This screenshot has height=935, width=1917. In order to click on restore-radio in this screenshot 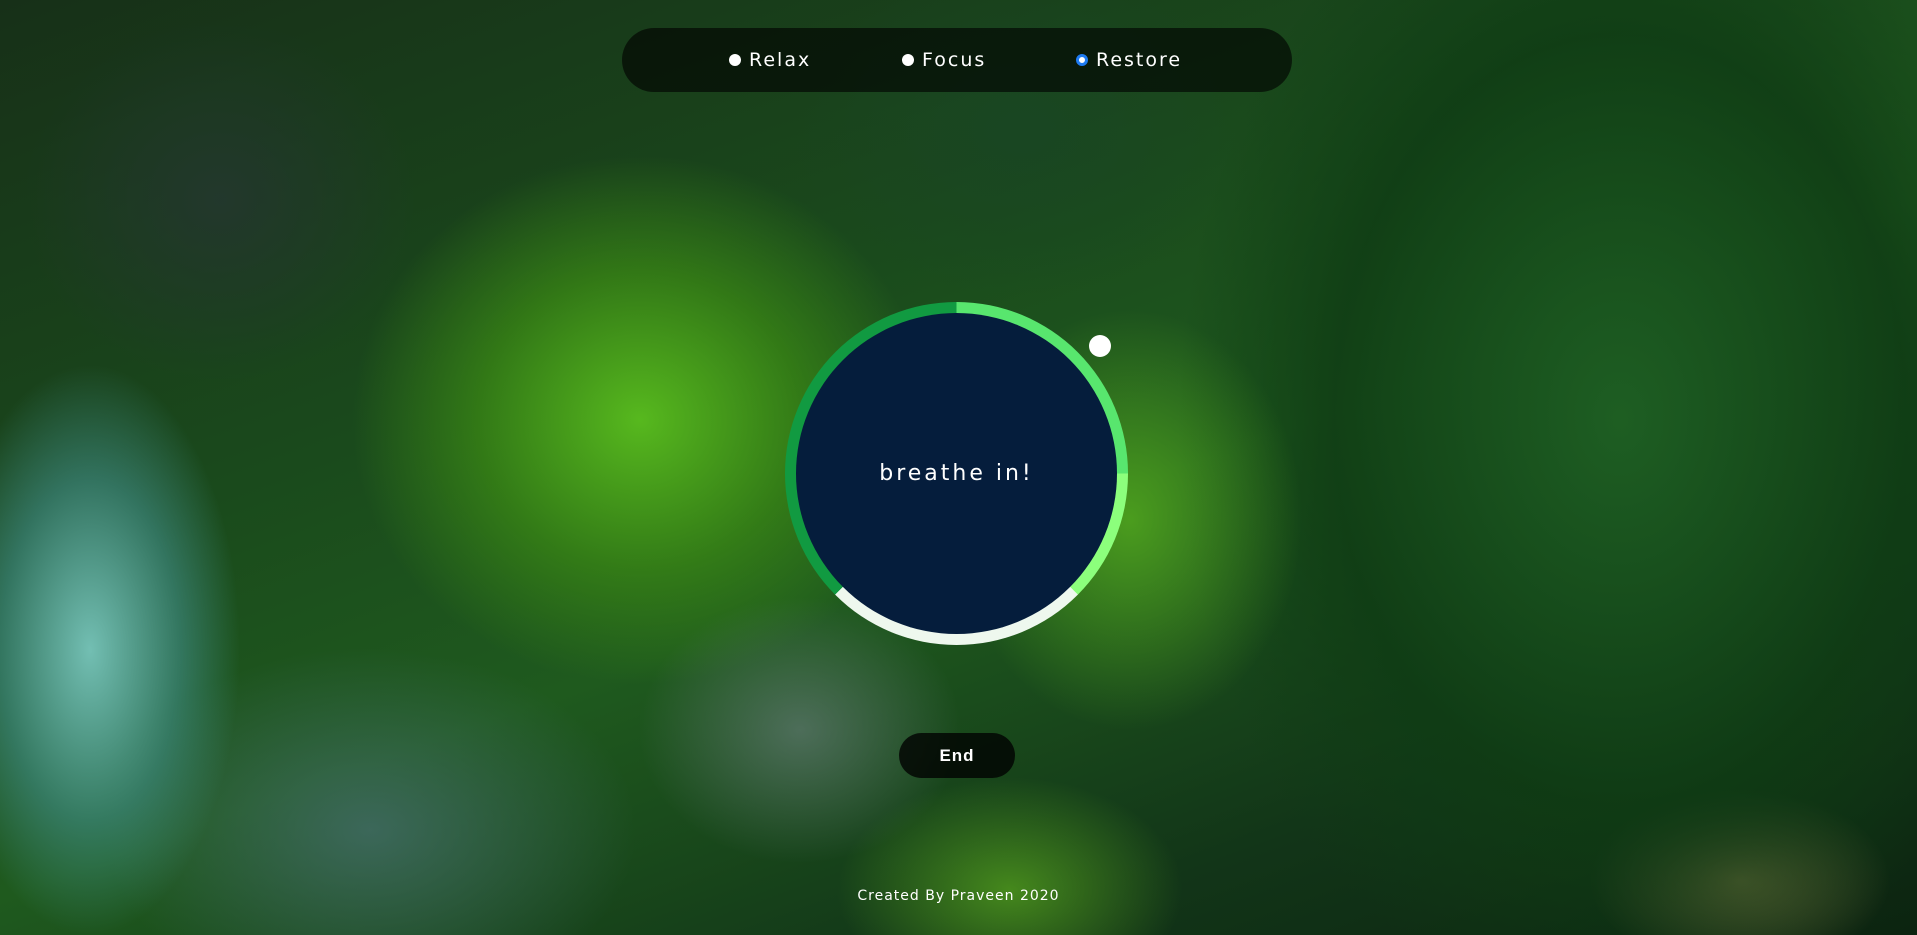, I will do `click(1082, 60)`.